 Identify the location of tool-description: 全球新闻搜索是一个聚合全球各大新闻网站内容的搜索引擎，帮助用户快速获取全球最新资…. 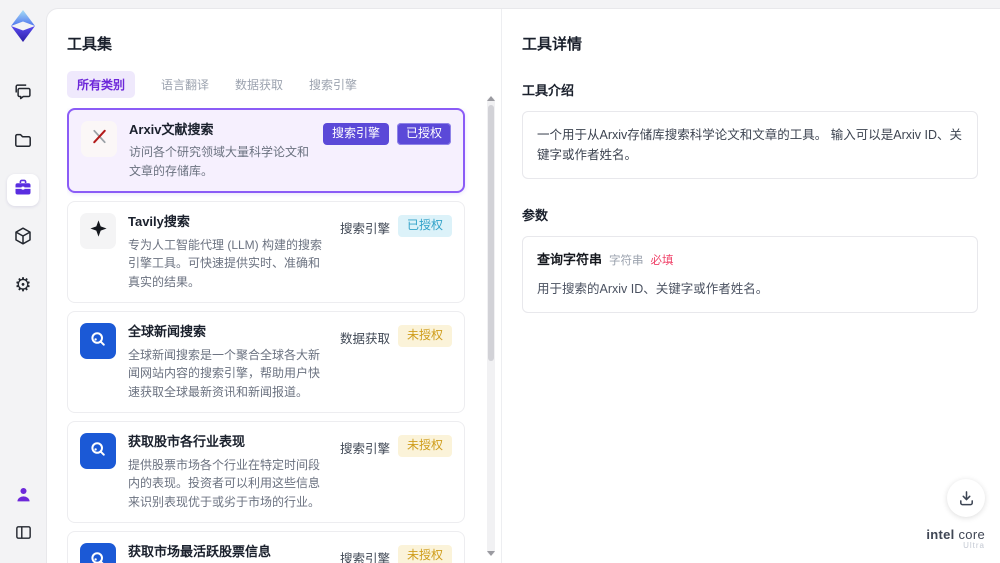
(224, 373).